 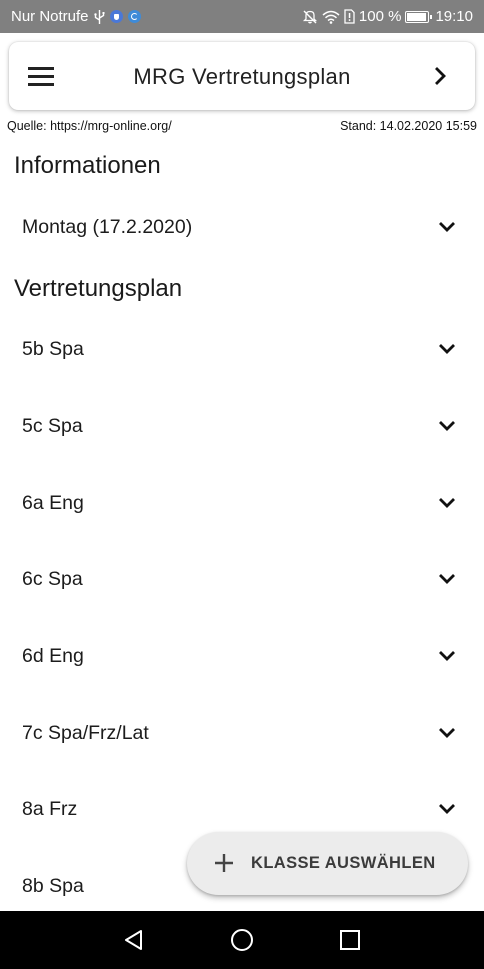 I want to click on status-left: Nur Notrufe, so click(x=76, y=16).